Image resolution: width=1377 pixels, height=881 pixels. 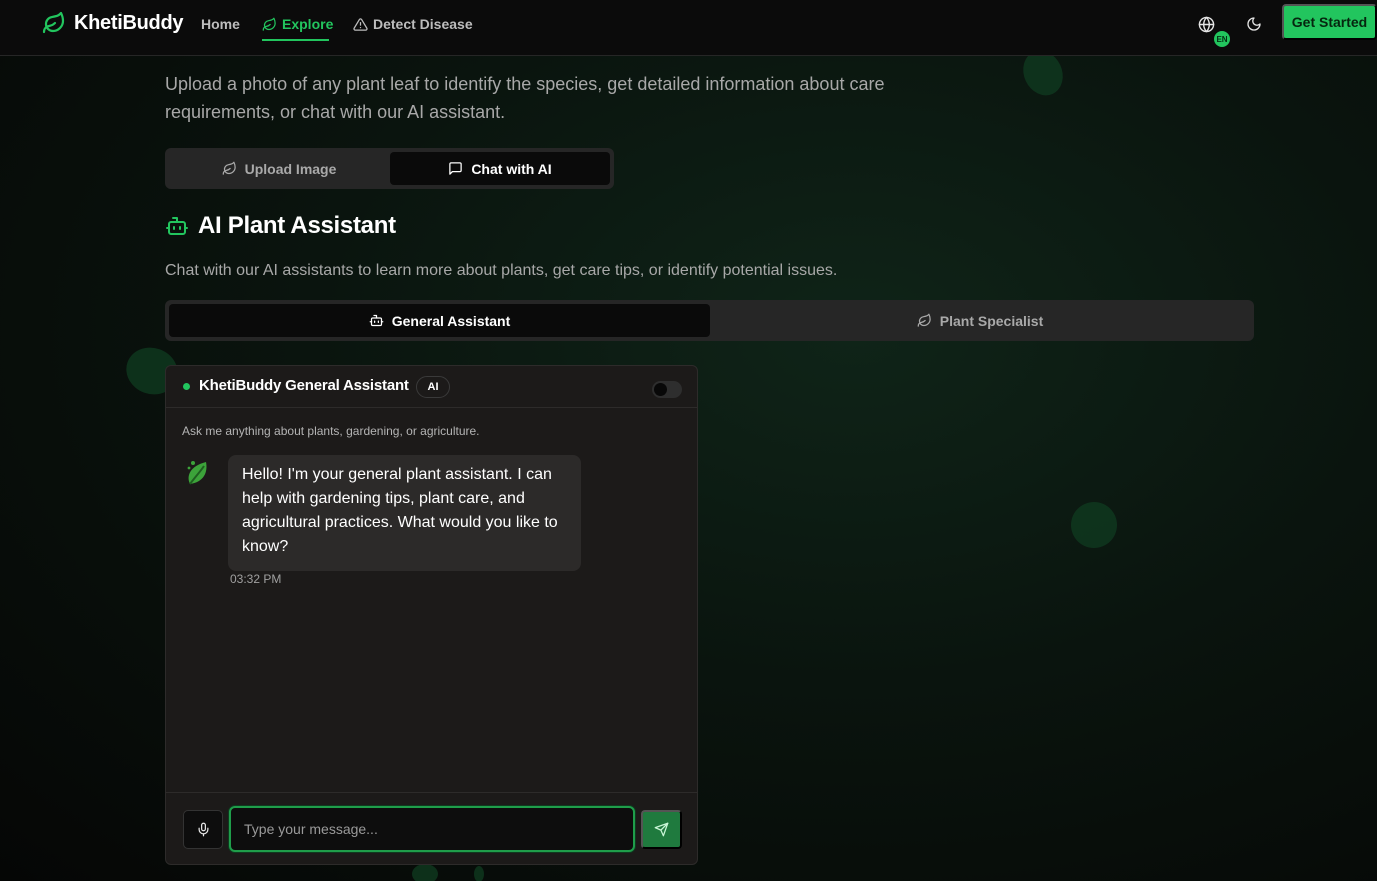 I want to click on voice-input-button, so click(x=203, y=829).